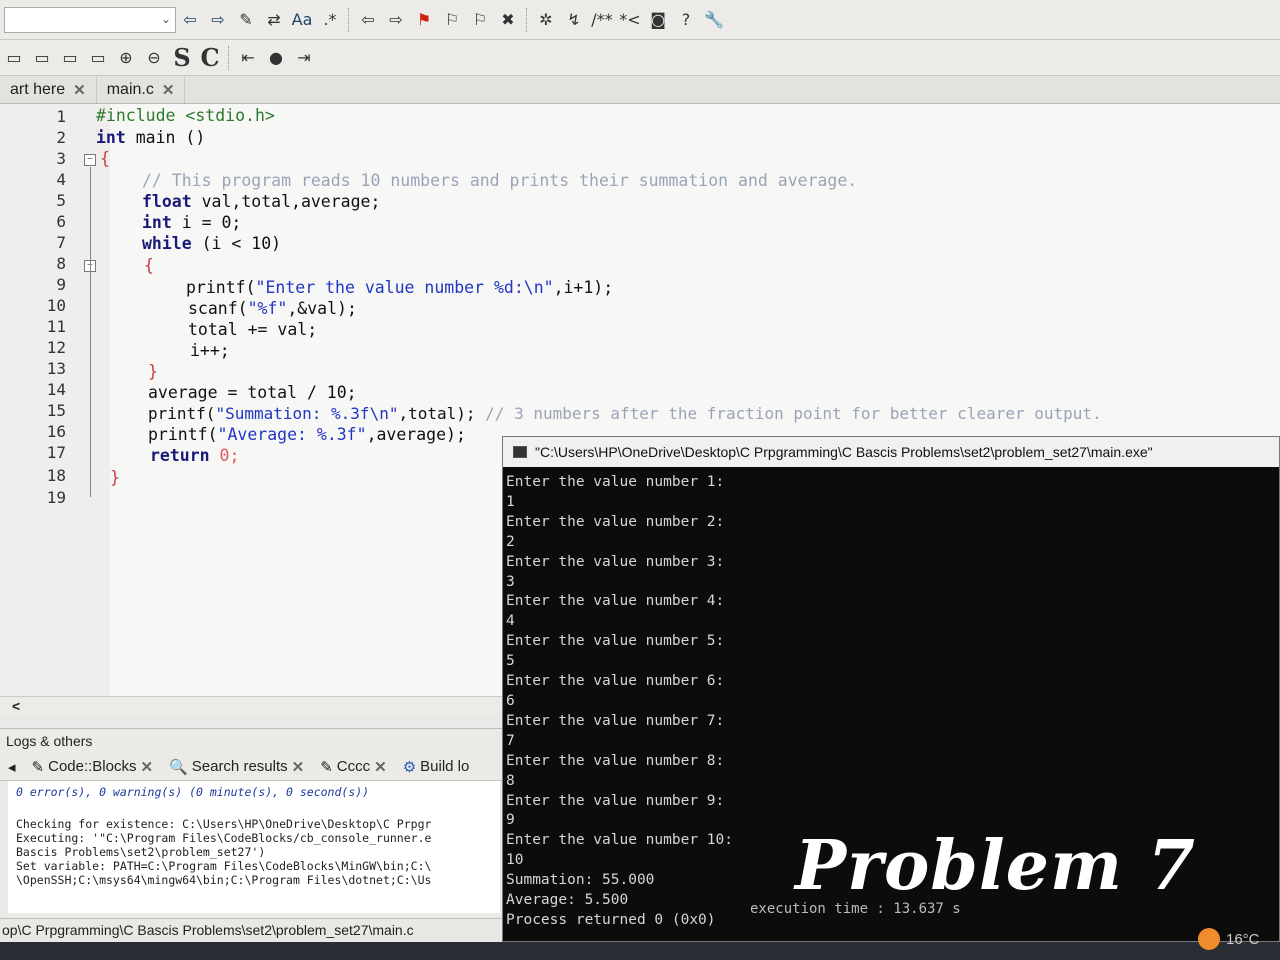  What do you see at coordinates (520, 452) in the screenshot?
I see `console-icon` at bounding box center [520, 452].